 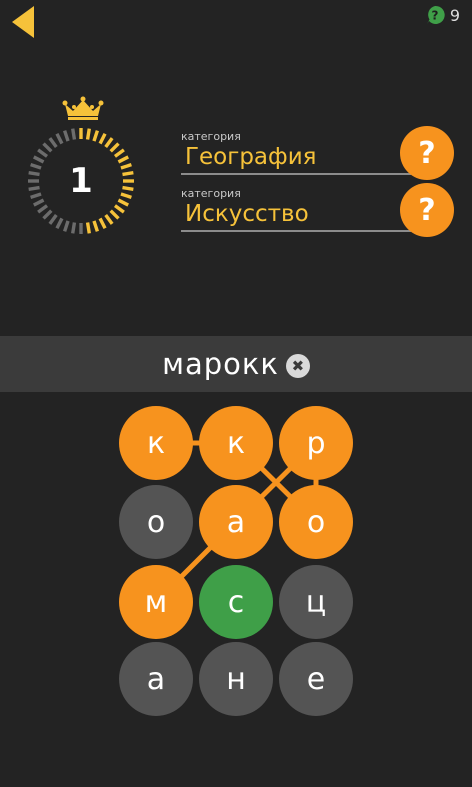 I want to click on close-icon: ✖, so click(x=297, y=365).